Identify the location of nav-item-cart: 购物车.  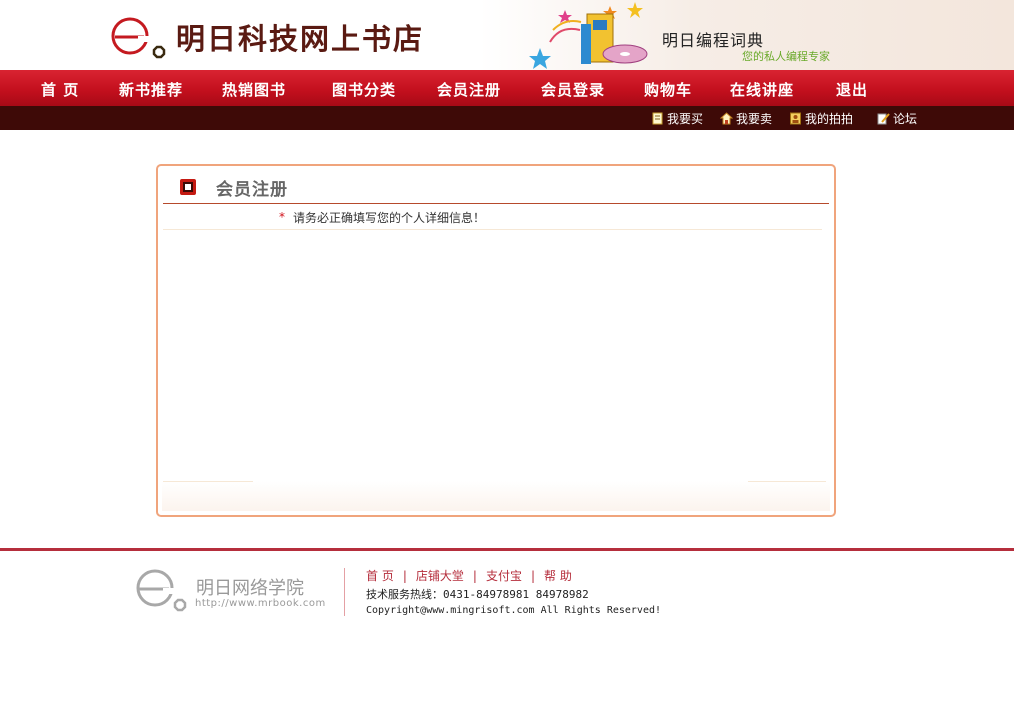
(668, 89).